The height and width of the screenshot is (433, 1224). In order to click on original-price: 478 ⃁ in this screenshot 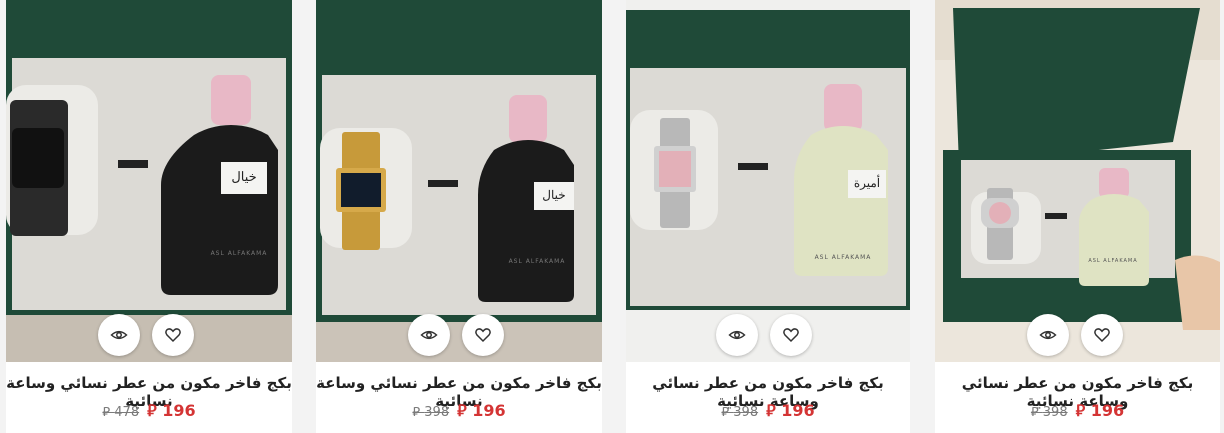, I will do `click(121, 412)`.